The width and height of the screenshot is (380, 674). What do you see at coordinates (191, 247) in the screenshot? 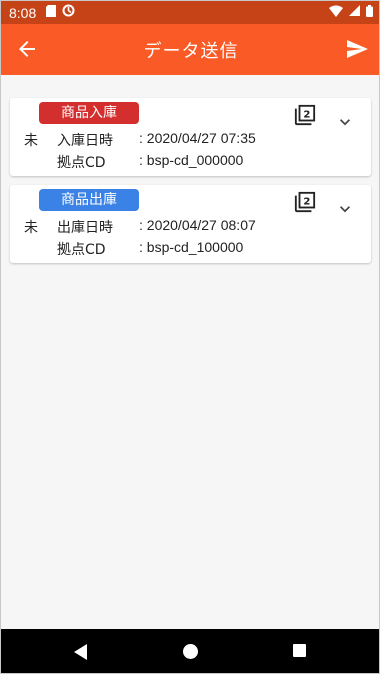
I see `site-value: : bsp-cd_100000` at bounding box center [191, 247].